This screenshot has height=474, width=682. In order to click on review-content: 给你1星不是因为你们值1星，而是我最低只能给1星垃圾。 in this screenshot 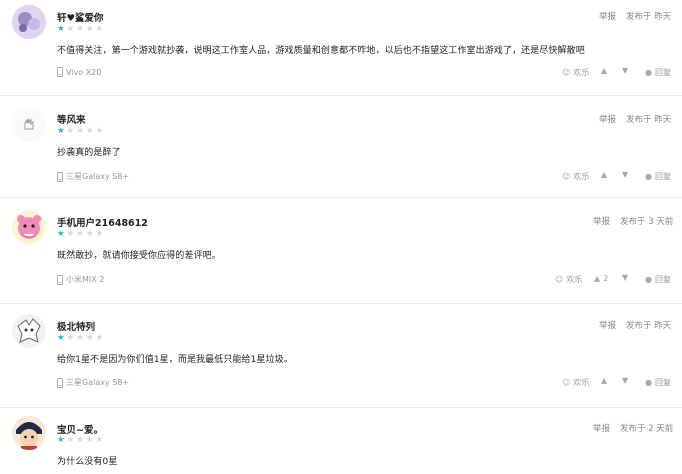, I will do `click(175, 360)`.